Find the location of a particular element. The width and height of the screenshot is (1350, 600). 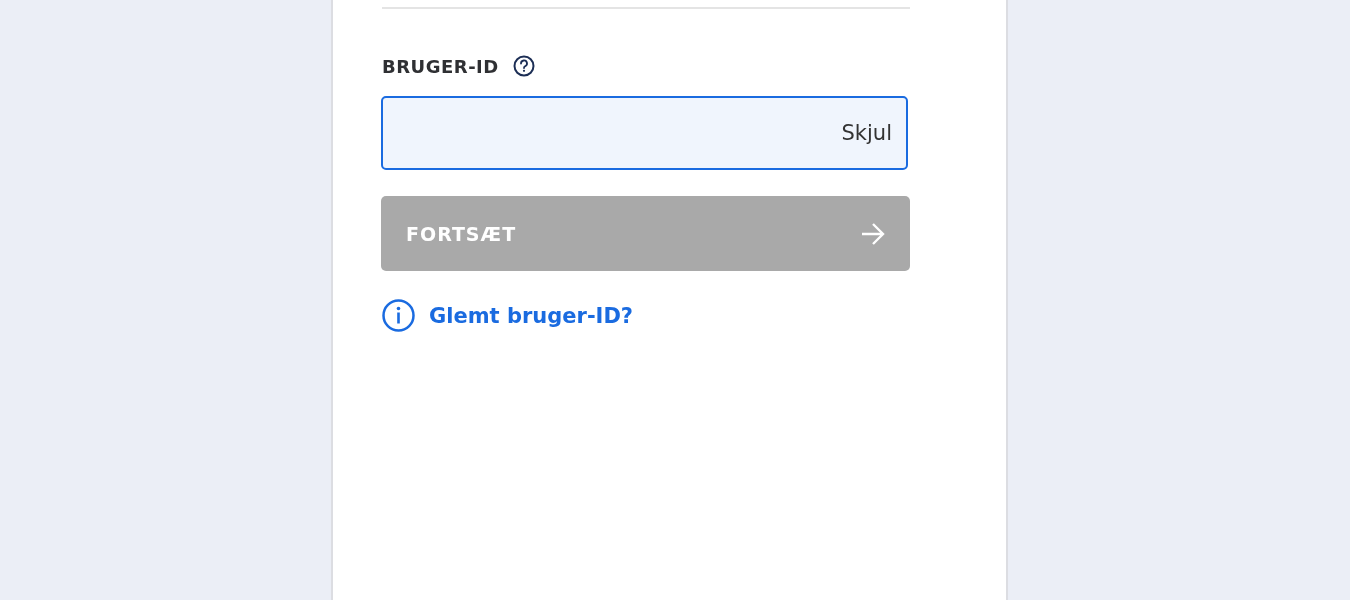

field-label: BRUGER-ID is located at coordinates (440, 66).